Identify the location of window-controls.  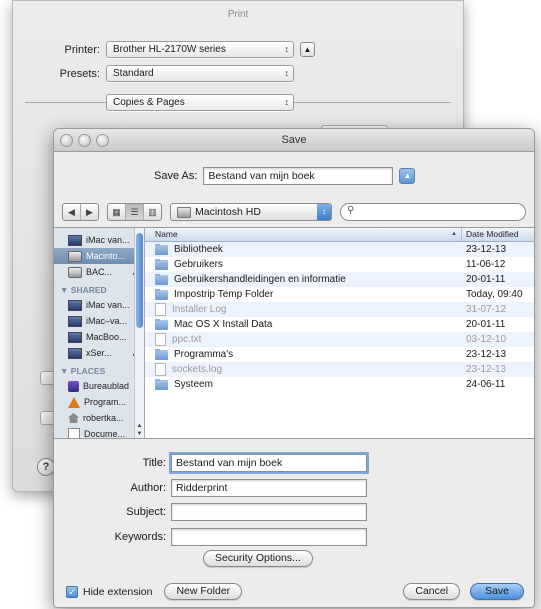
(84, 140).